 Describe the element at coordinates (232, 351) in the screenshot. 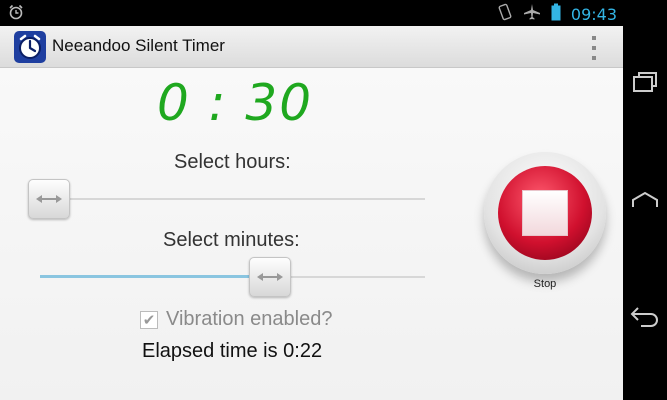

I see `elapsed-time-text: Elapsed time is 0:22` at that location.